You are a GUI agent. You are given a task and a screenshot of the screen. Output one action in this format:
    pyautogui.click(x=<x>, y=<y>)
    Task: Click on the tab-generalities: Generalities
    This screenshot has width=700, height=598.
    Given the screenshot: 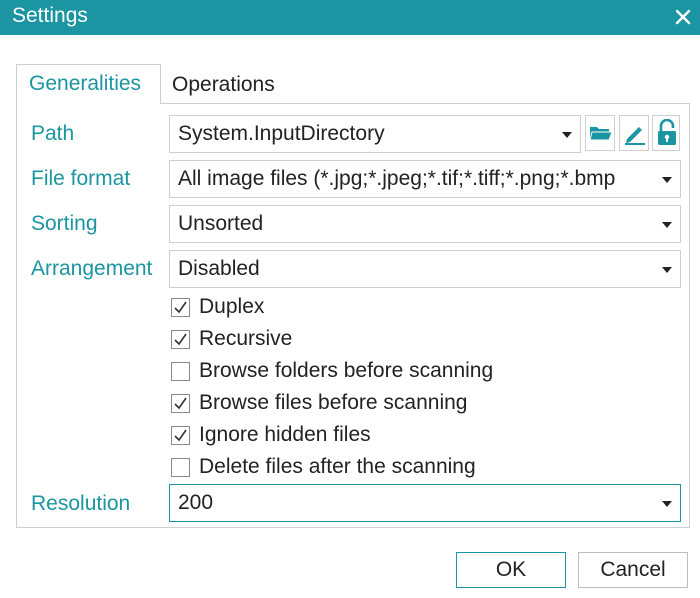 What is the action you would take?
    pyautogui.click(x=88, y=84)
    